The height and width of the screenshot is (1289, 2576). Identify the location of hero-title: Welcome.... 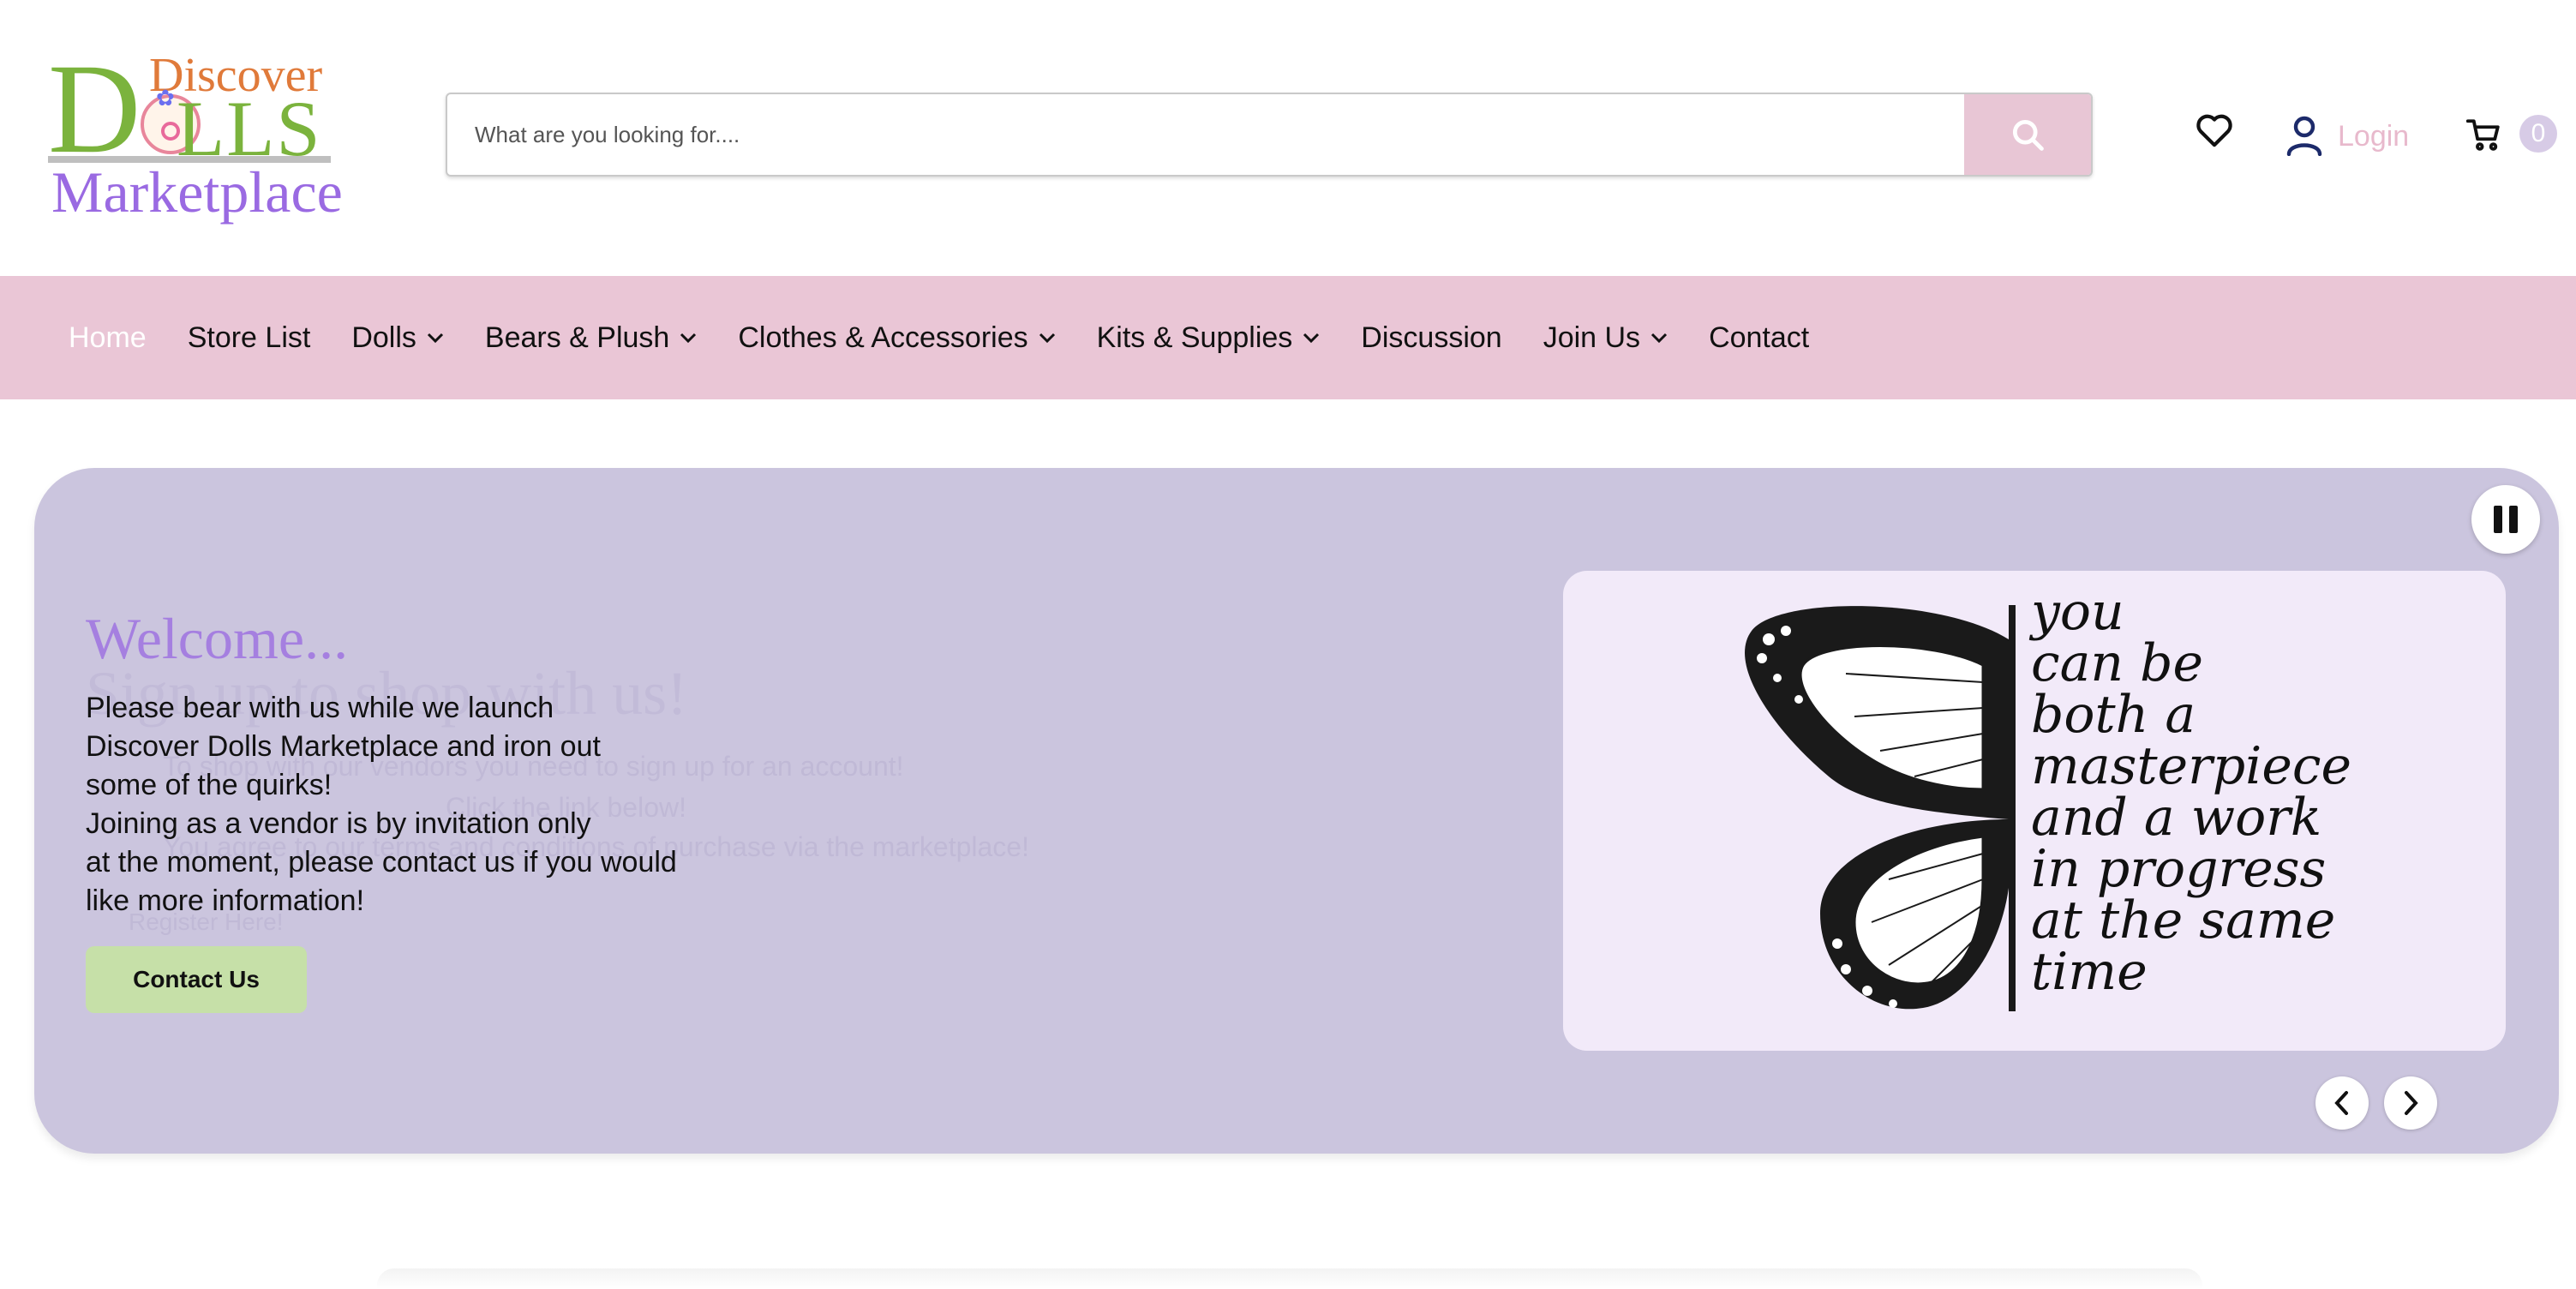
(217, 638).